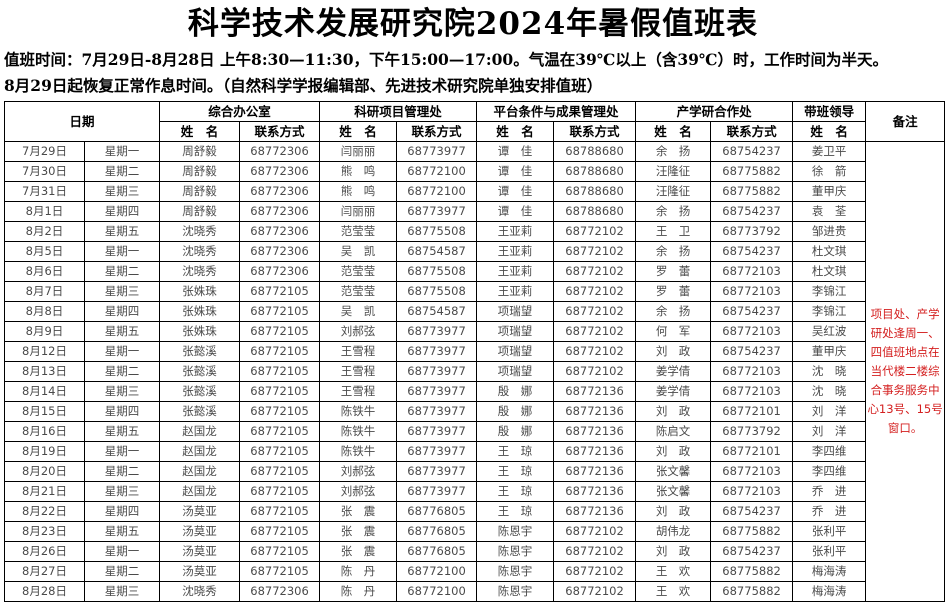 The width and height of the screenshot is (946, 612). Describe the element at coordinates (122, 331) in the screenshot. I see `weekday-cell: 星期五` at that location.